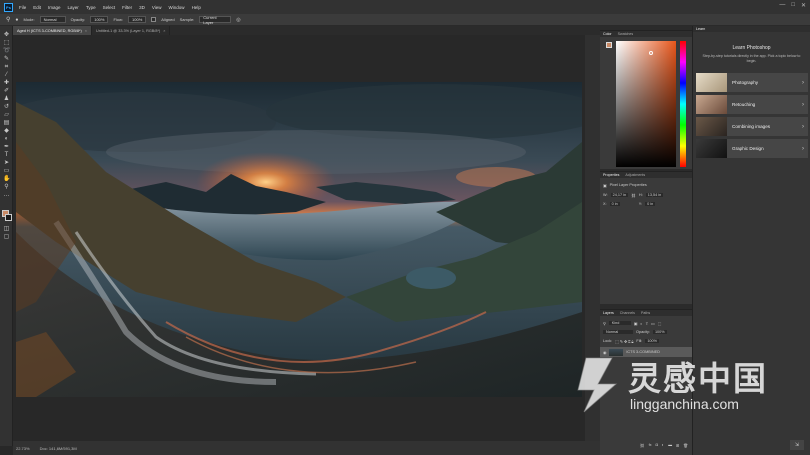  I want to click on tab-aged-h: Aged H (ICTS 3-COMBINED, RGB/8*) ×, so click(52, 30).